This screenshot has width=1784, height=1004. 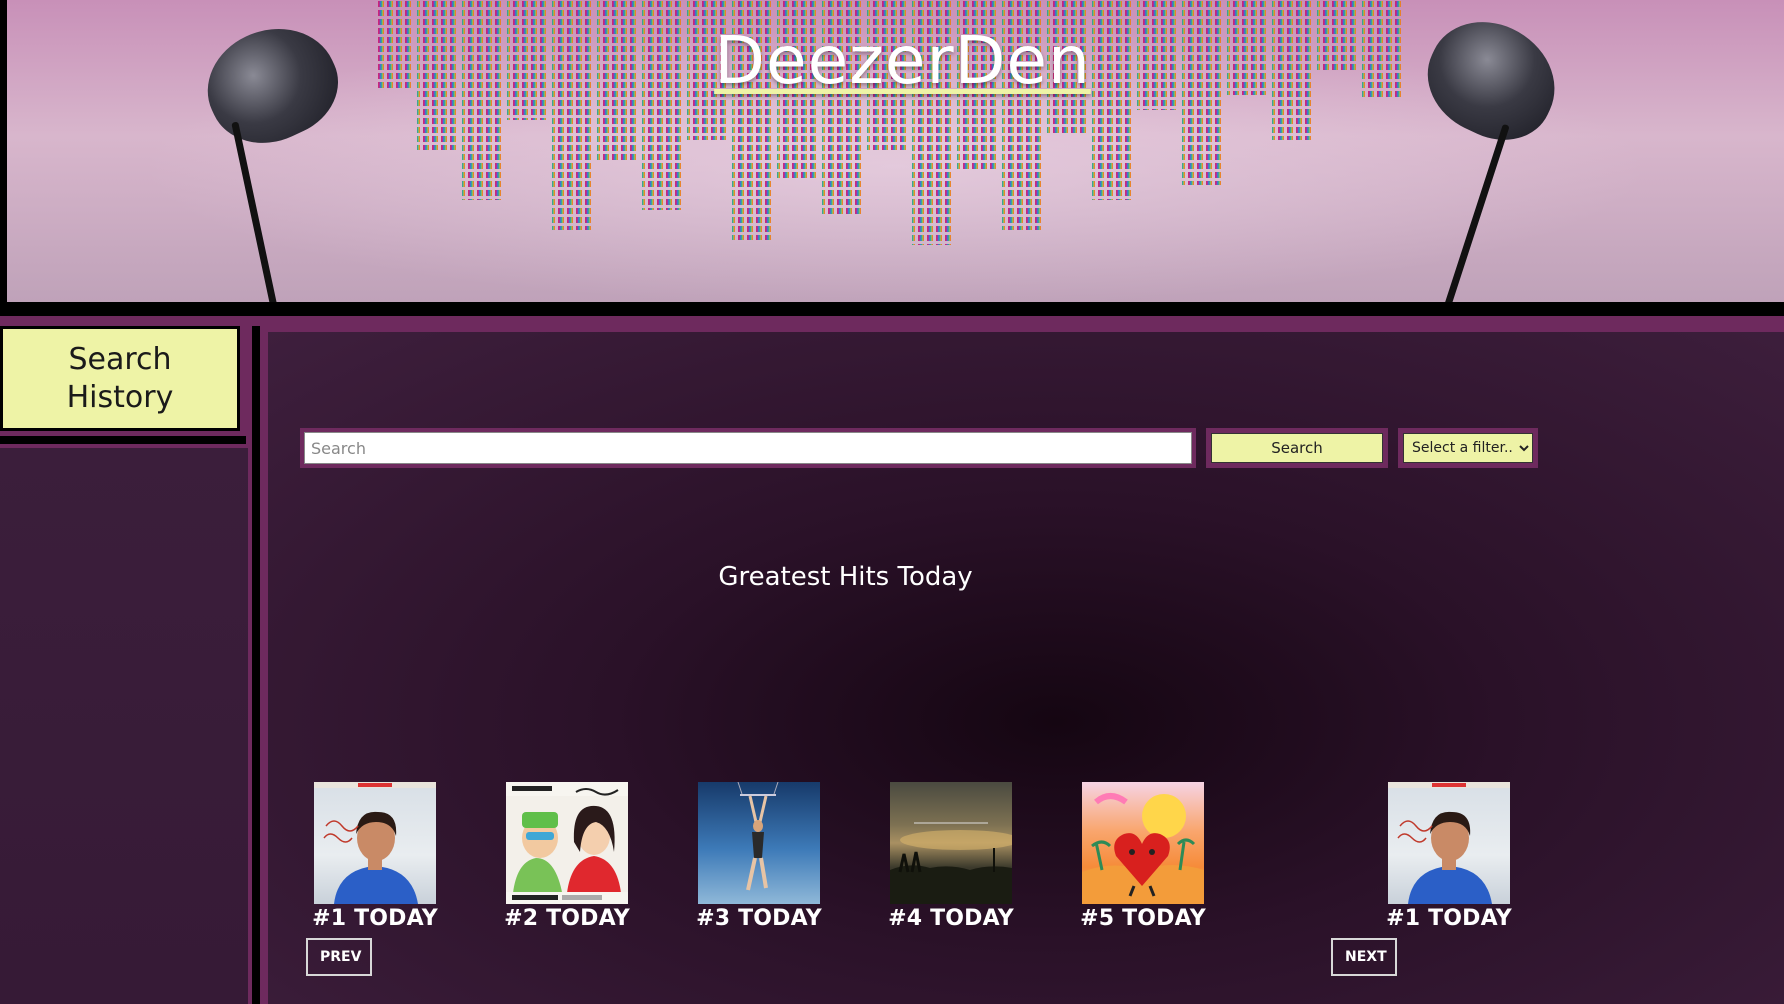 What do you see at coordinates (123, 440) in the screenshot?
I see `sidebar-divider` at bounding box center [123, 440].